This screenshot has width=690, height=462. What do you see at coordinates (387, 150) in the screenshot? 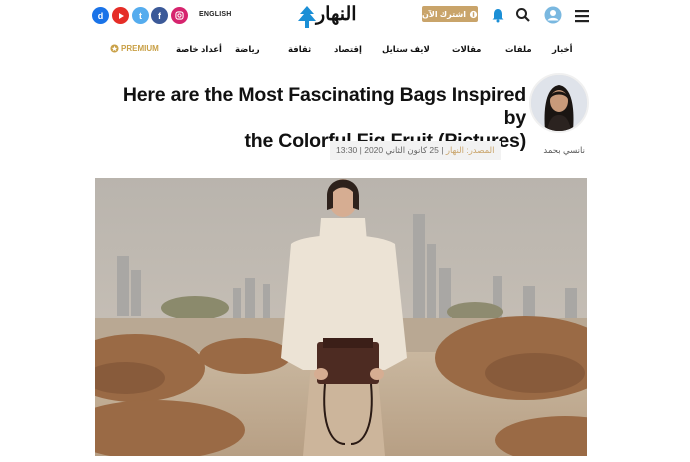
I see `article-date: 25 كانون الثاني 2020 | 13:30` at bounding box center [387, 150].